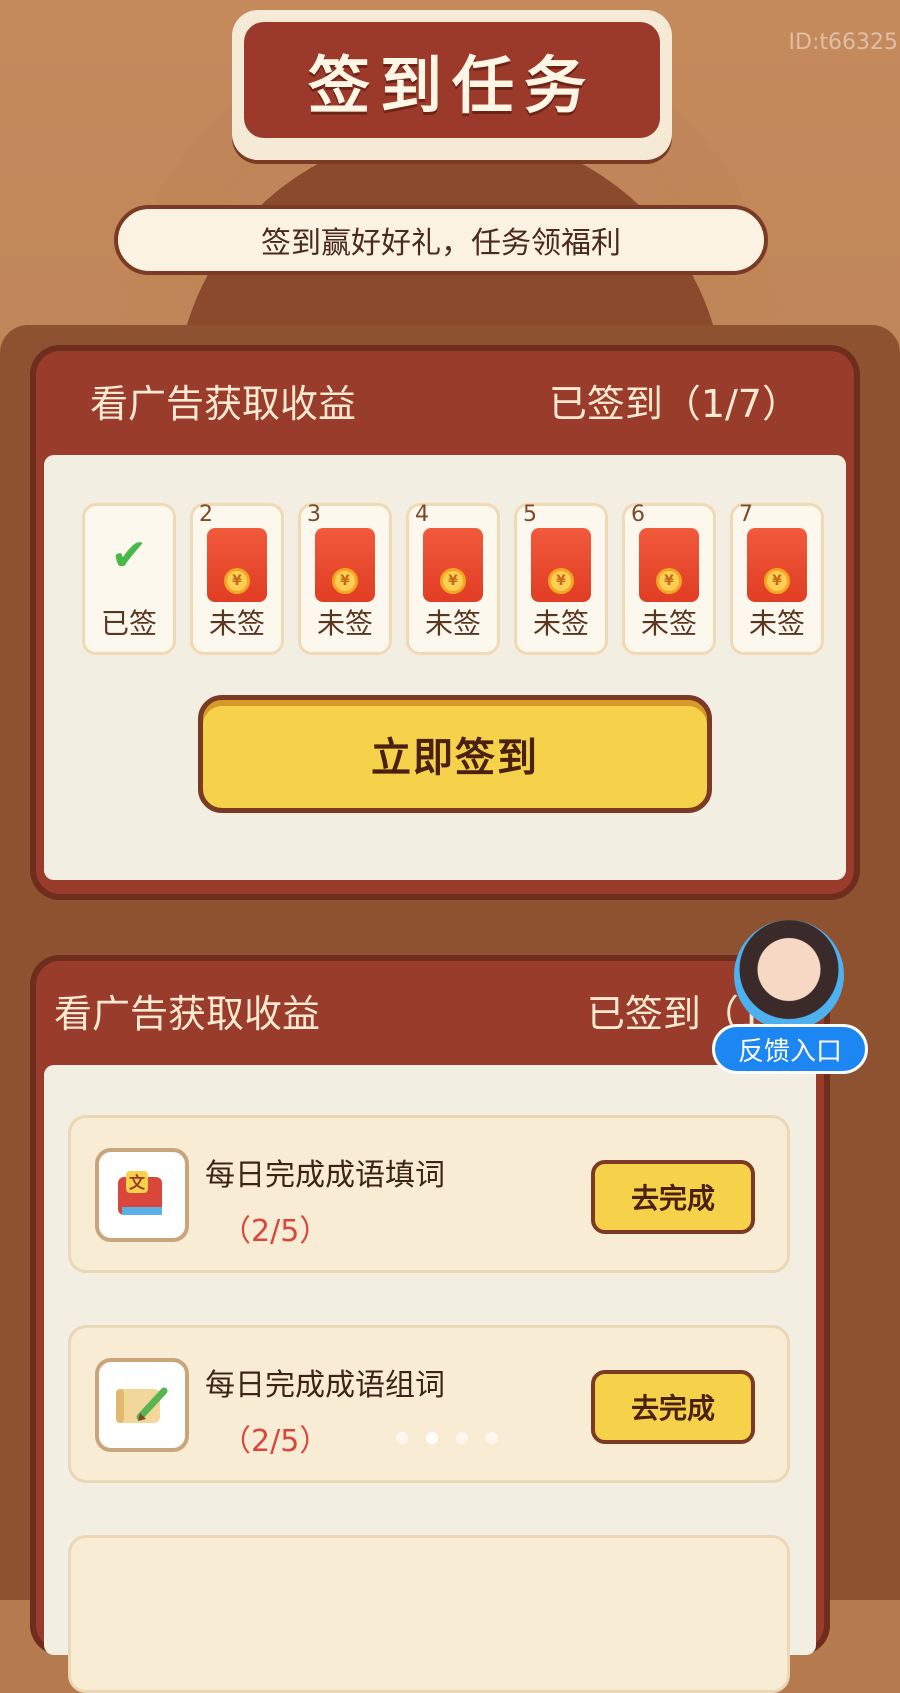 The width and height of the screenshot is (900, 1693). Describe the element at coordinates (314, 514) in the screenshot. I see `day-number: 3` at that location.